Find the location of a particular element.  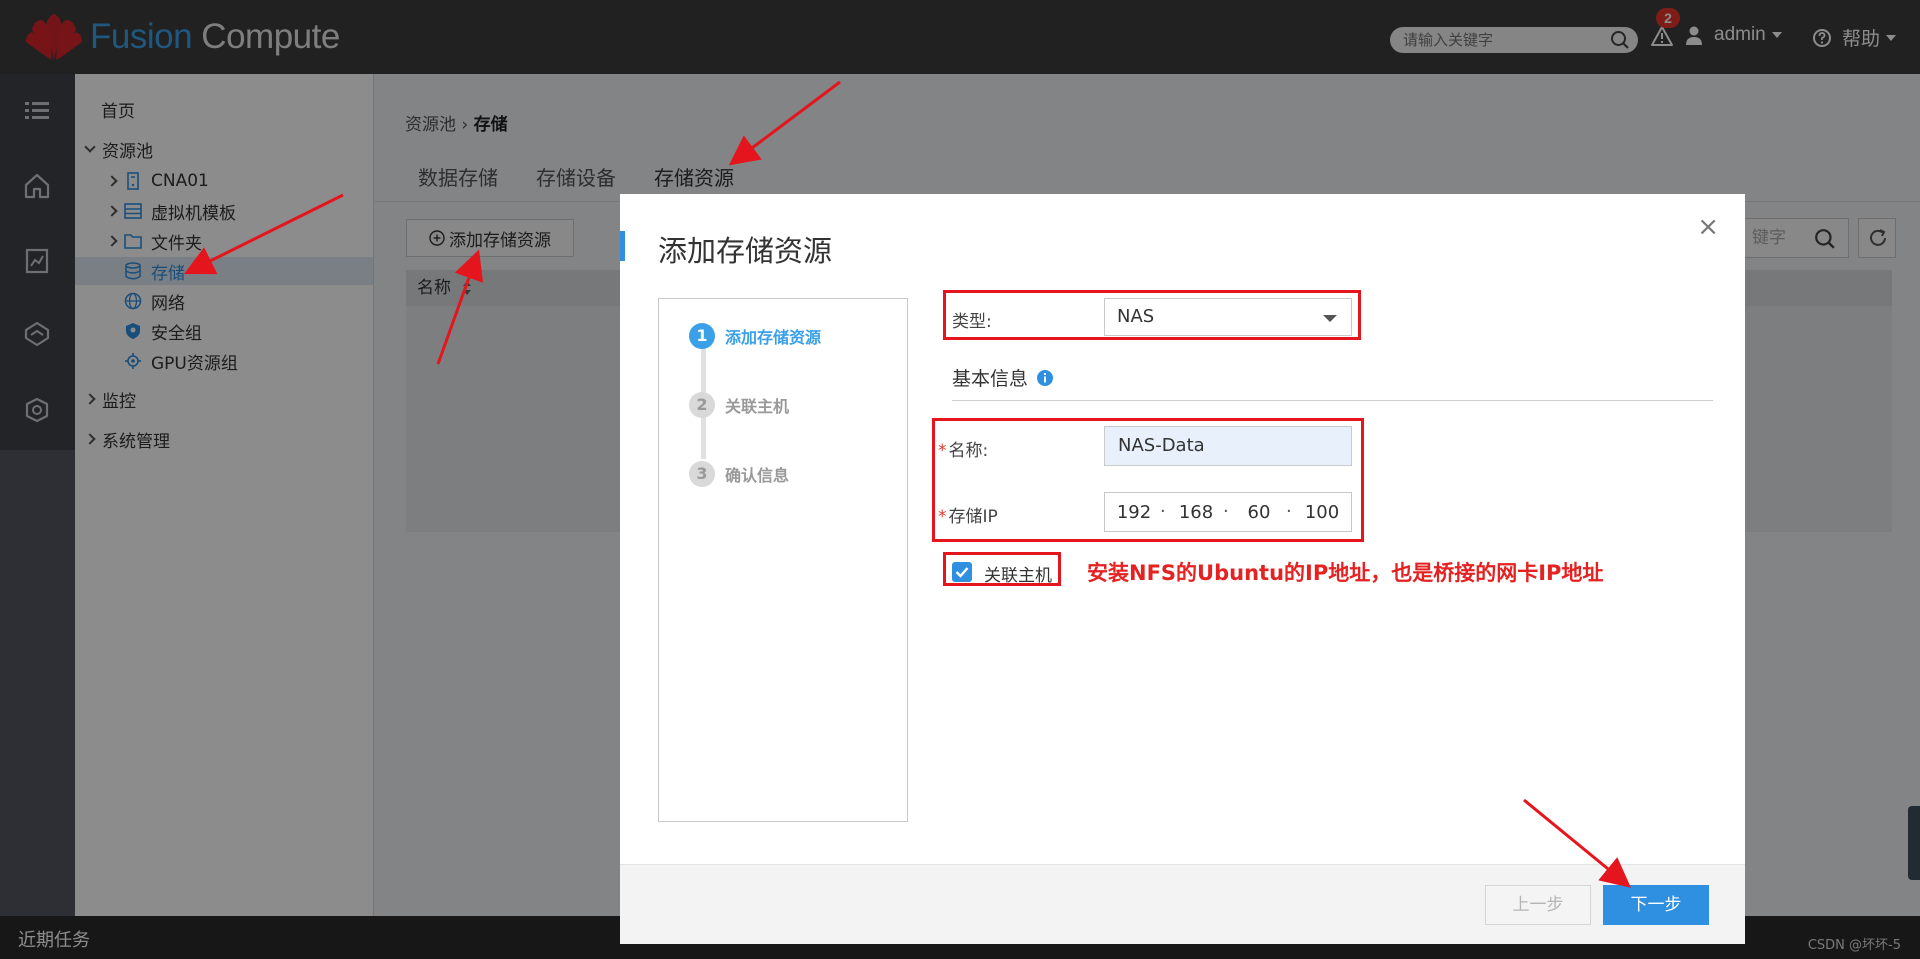

previous-step-button: 上一步 is located at coordinates (1538, 905).